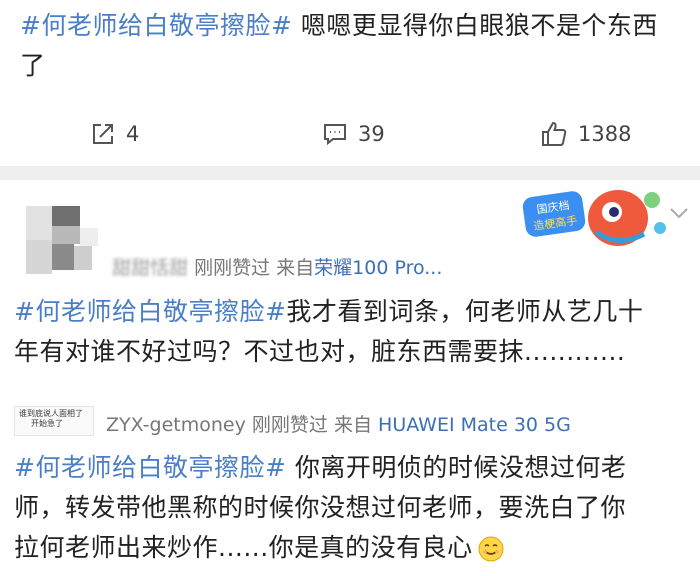 Image resolution: width=700 pixels, height=576 pixels. What do you see at coordinates (335, 135) in the screenshot?
I see `comment-bubble-icon` at bounding box center [335, 135].